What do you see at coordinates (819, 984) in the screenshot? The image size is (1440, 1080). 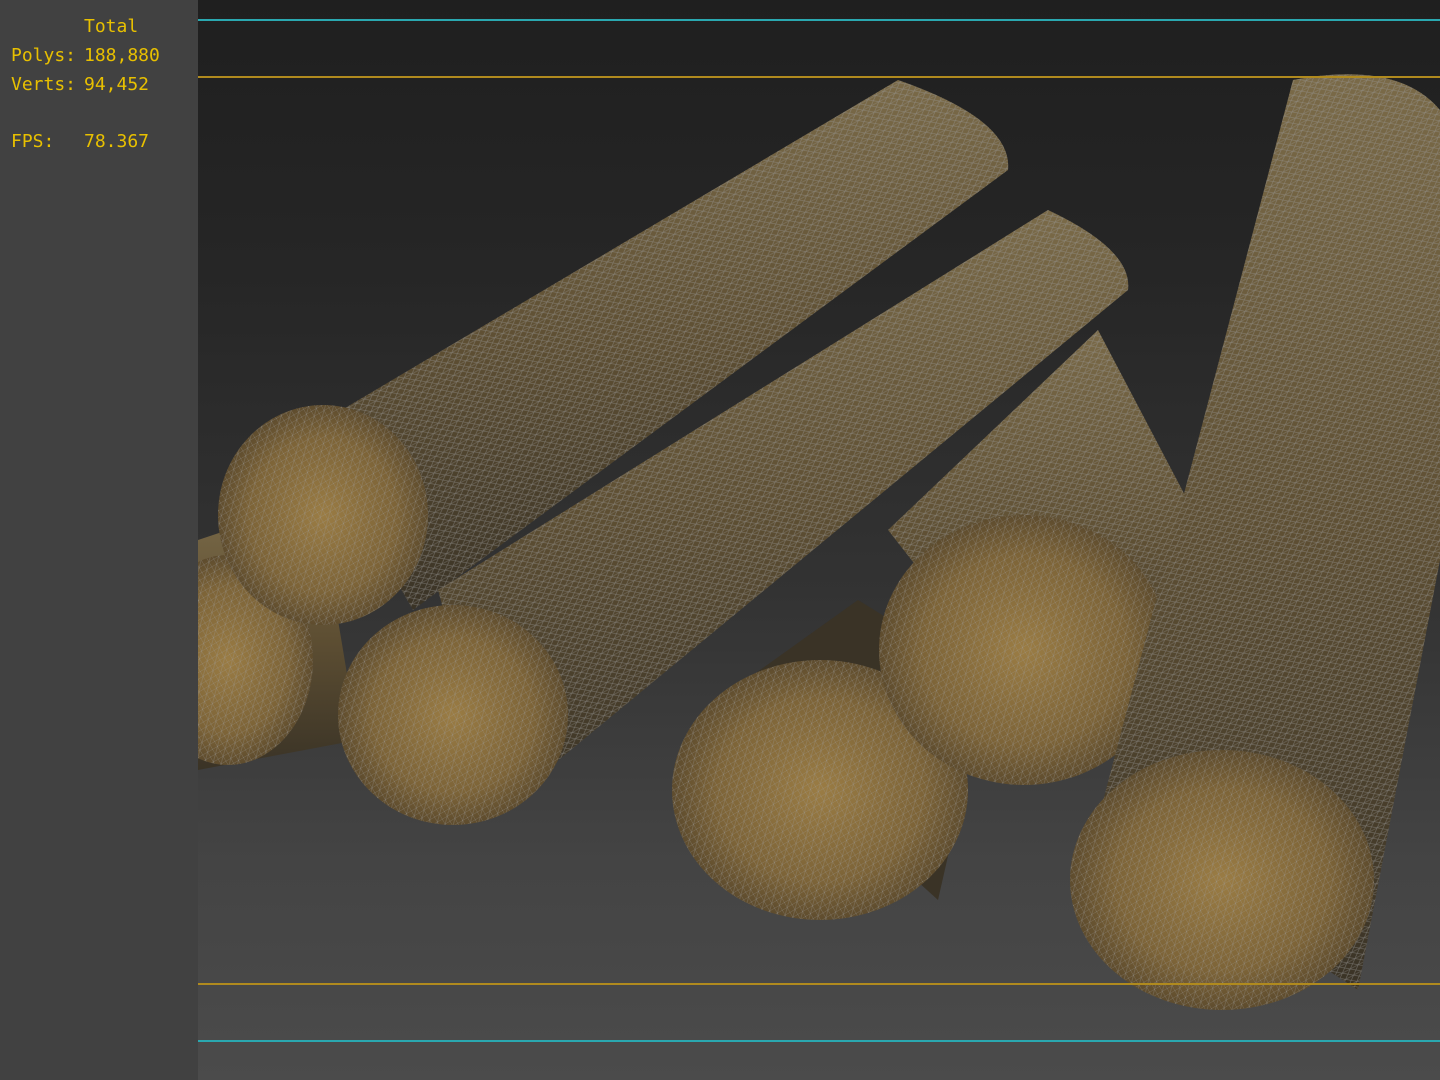 I see `safe-frame-inner-bottom` at bounding box center [819, 984].